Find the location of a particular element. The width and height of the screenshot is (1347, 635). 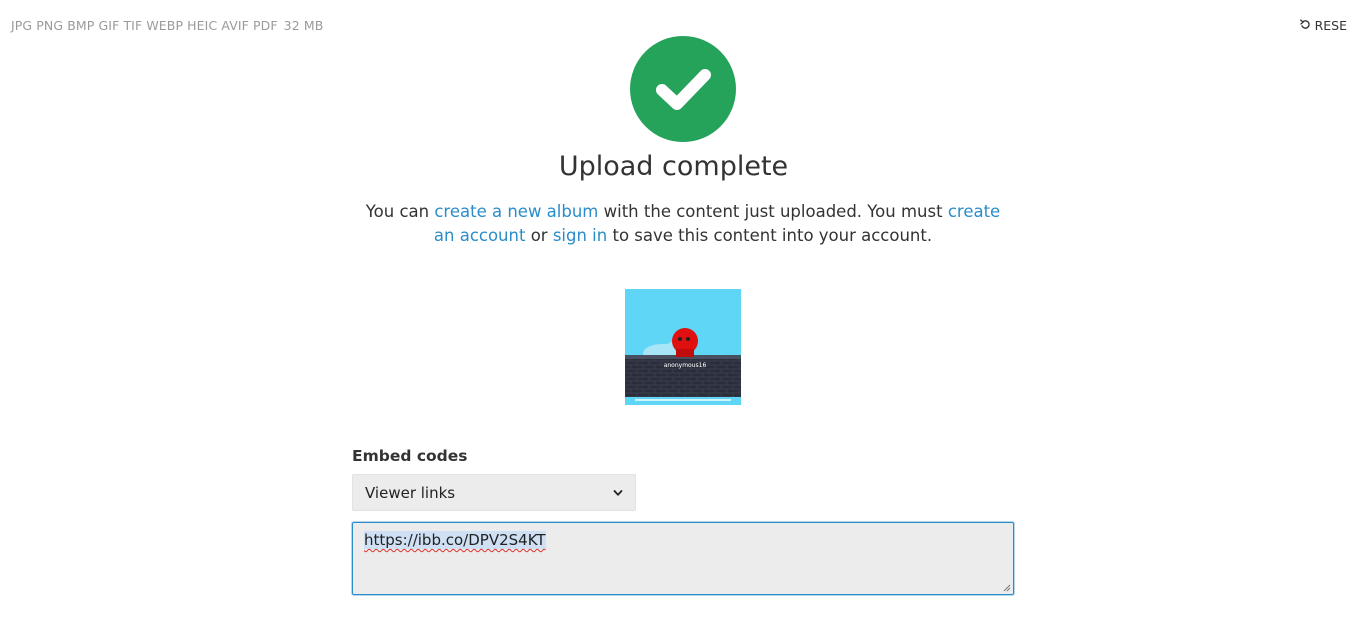

message-text: to save this content into your account. is located at coordinates (770, 235).